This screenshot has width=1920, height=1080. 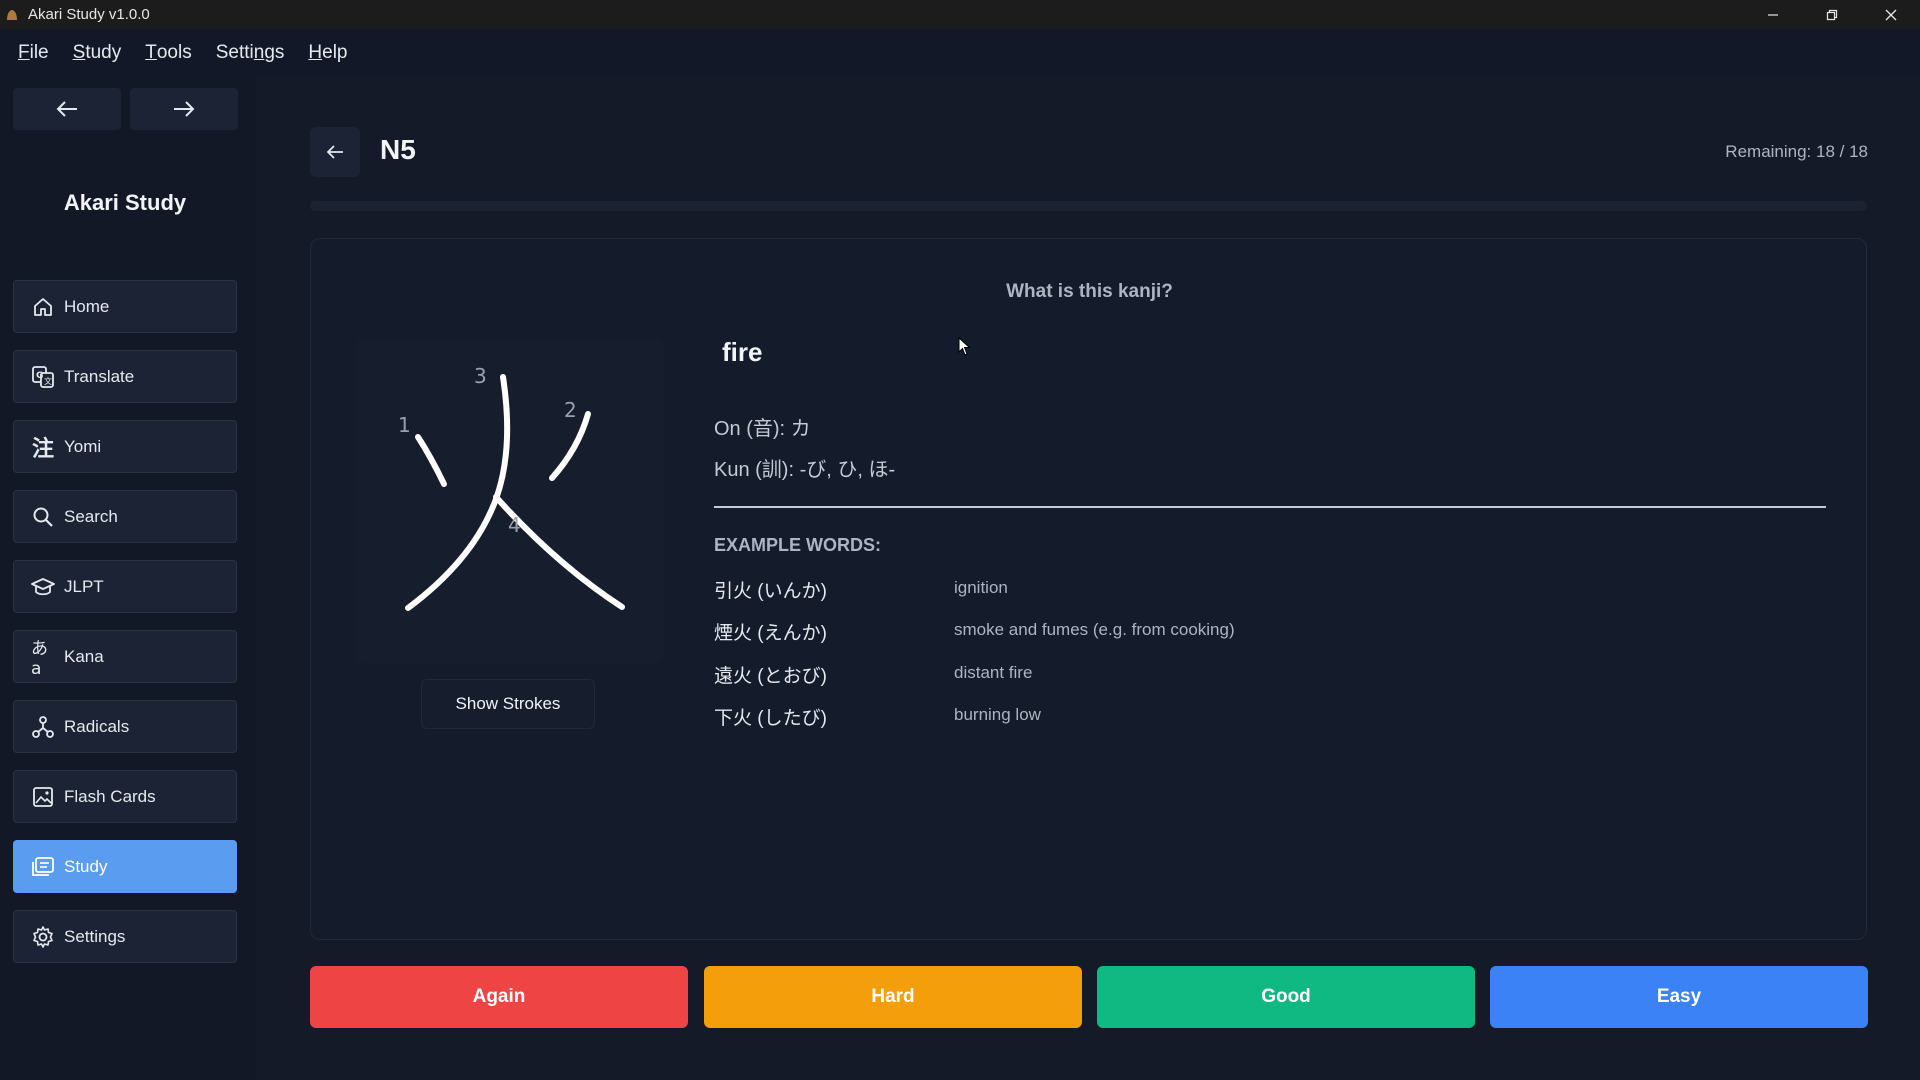 What do you see at coordinates (87, 306) in the screenshot?
I see `sidebar-item-label: Home` at bounding box center [87, 306].